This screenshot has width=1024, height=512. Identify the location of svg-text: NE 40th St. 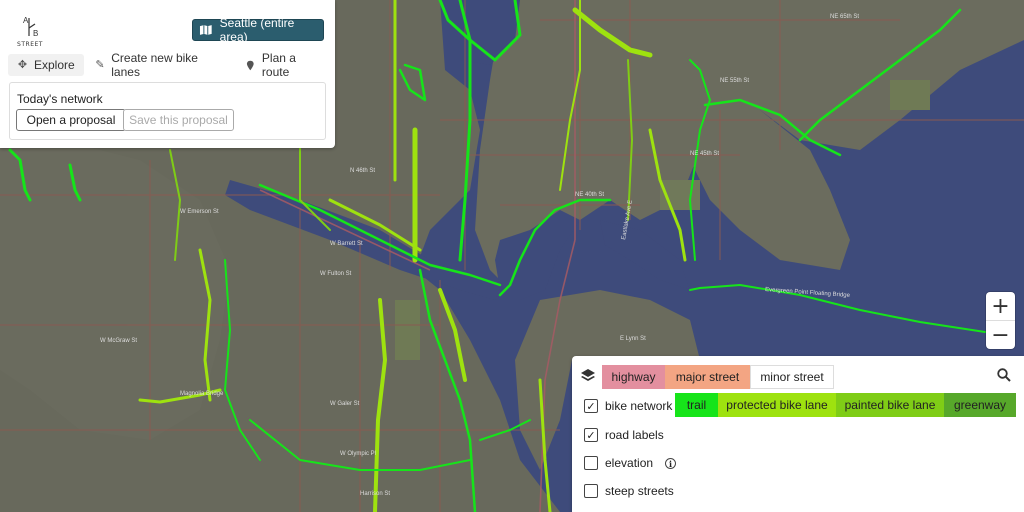
(589, 195).